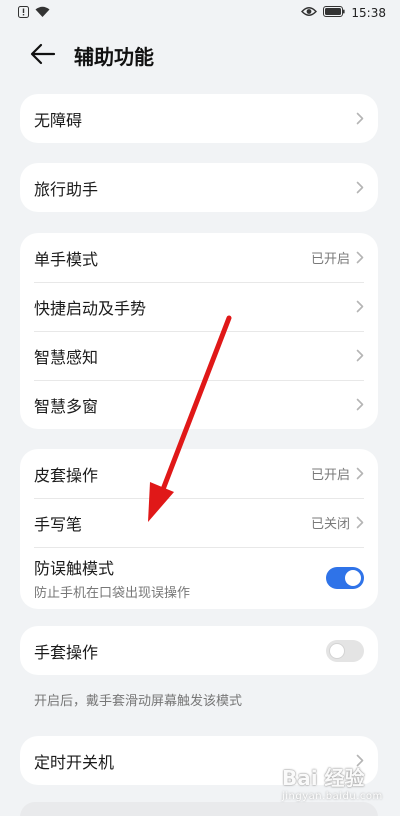 The height and width of the screenshot is (816, 400). Describe the element at coordinates (42, 13) in the screenshot. I see `wifi-icon` at that location.